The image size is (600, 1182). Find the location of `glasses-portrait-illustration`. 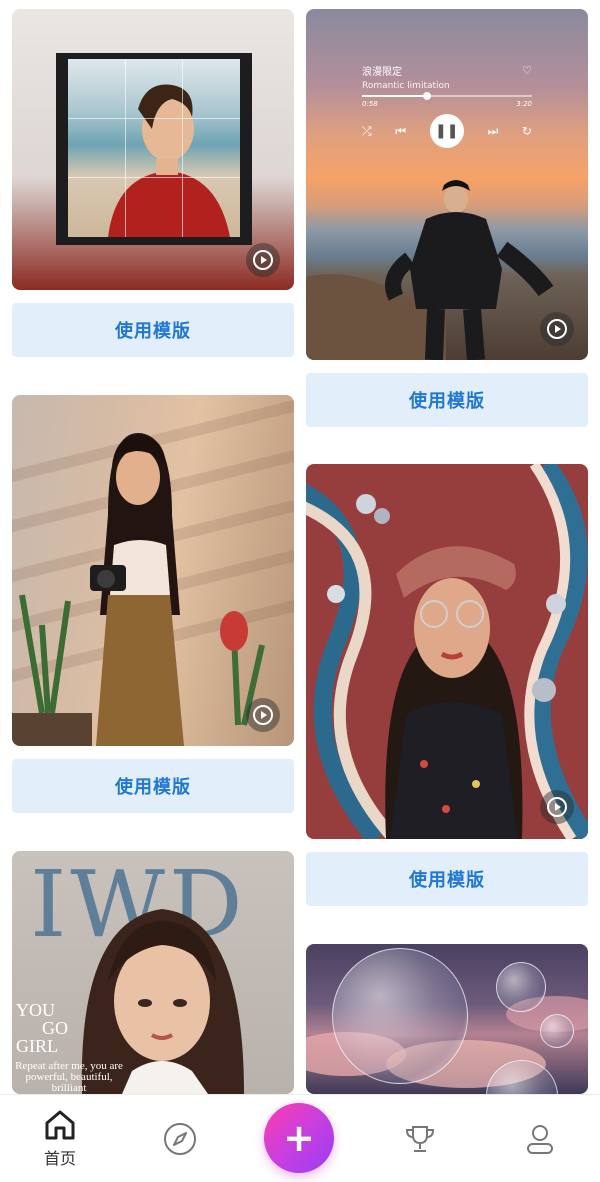

glasses-portrait-illustration is located at coordinates (447, 651).